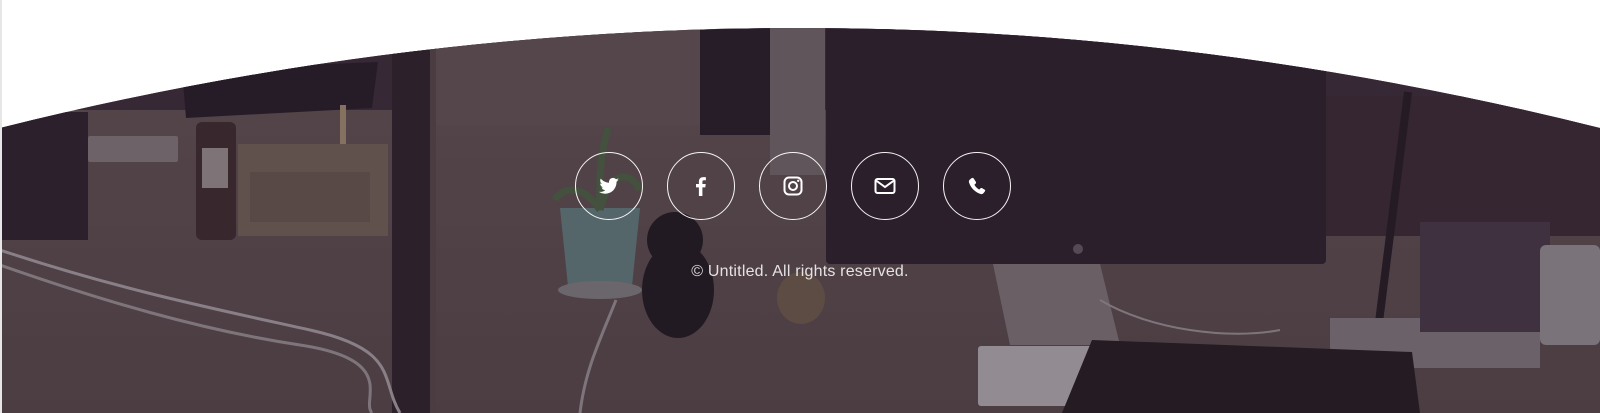 This screenshot has height=413, width=1600. Describe the element at coordinates (800, 271) in the screenshot. I see `copyright-text: © Untitled. All rights reserved.` at that location.